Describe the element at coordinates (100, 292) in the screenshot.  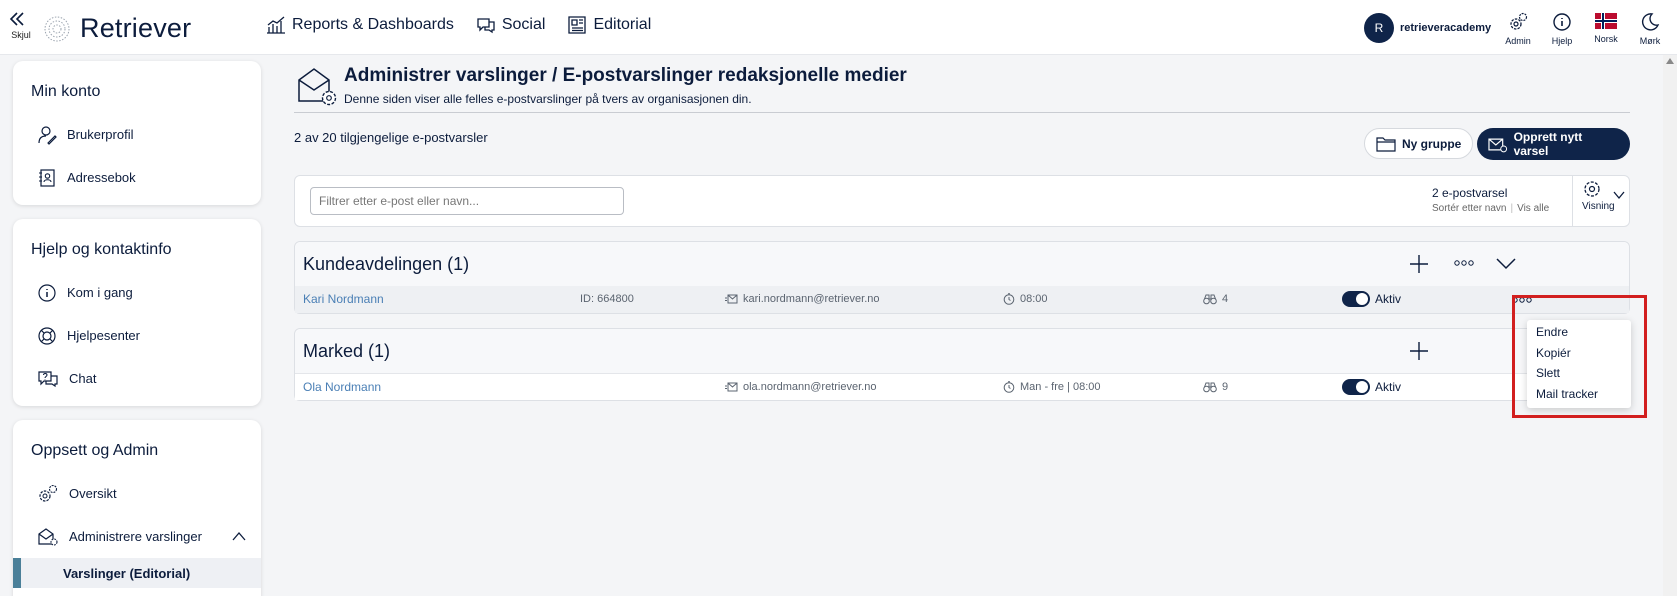
I see `sidebar-item-label: Kom i gang` at that location.